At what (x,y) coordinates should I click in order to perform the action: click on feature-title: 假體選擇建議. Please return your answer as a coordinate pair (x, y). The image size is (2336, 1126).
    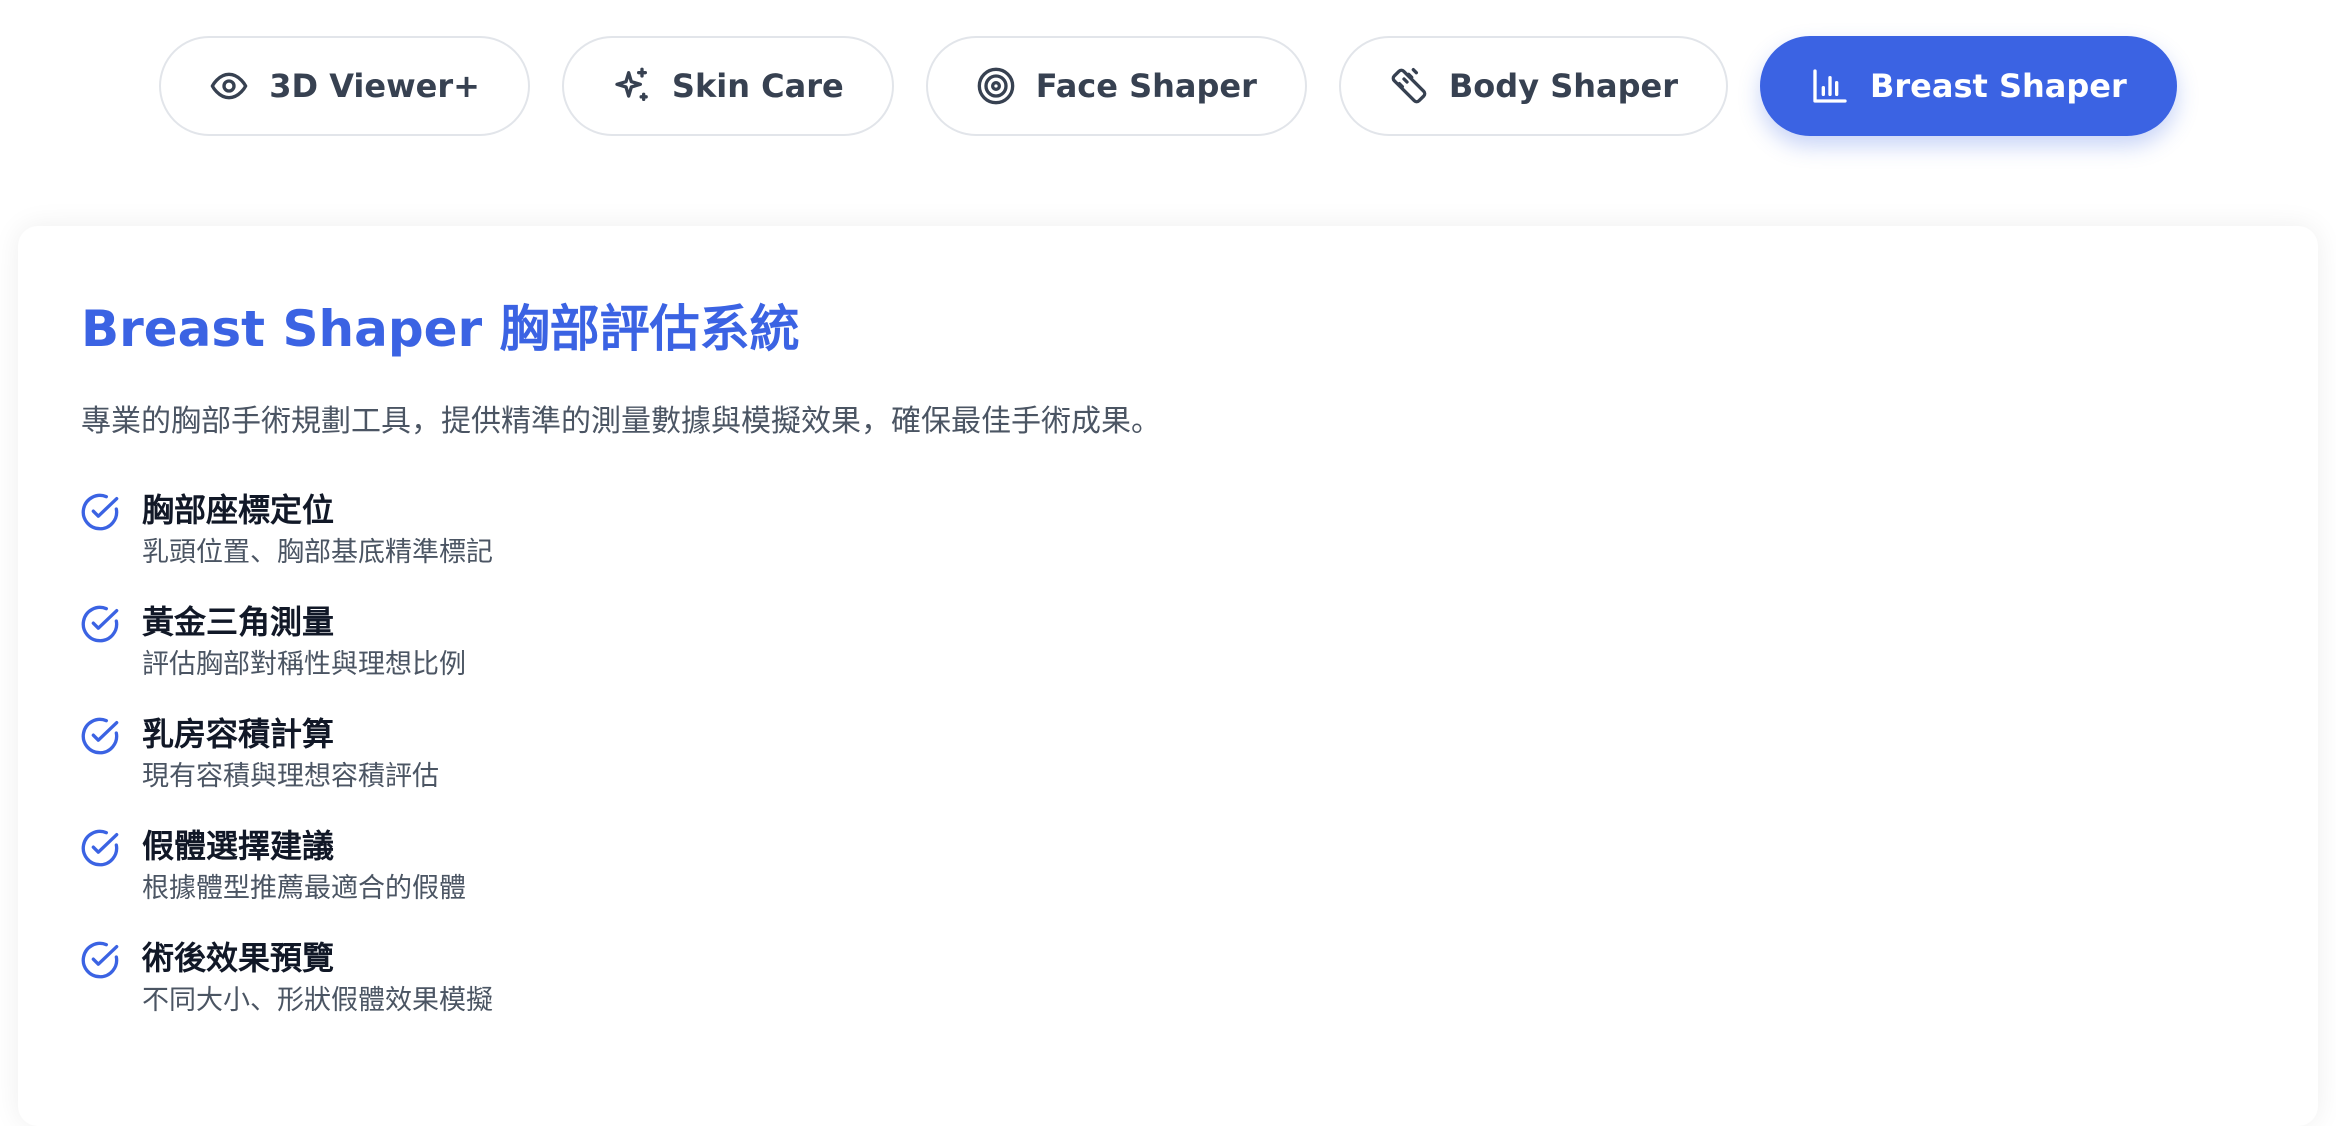
    Looking at the image, I should click on (238, 846).